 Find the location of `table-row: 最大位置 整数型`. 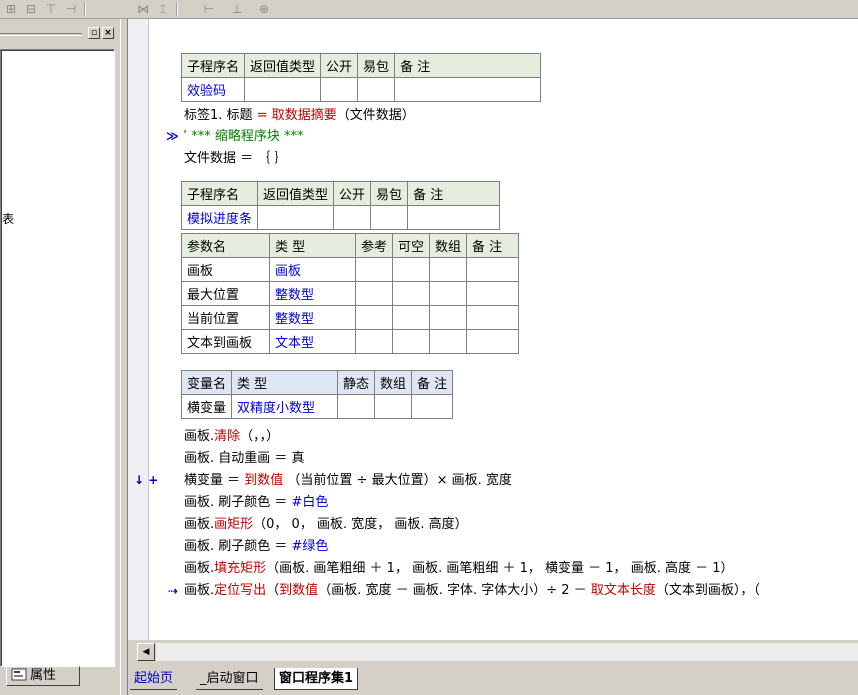

table-row: 最大位置 整数型 is located at coordinates (350, 293).